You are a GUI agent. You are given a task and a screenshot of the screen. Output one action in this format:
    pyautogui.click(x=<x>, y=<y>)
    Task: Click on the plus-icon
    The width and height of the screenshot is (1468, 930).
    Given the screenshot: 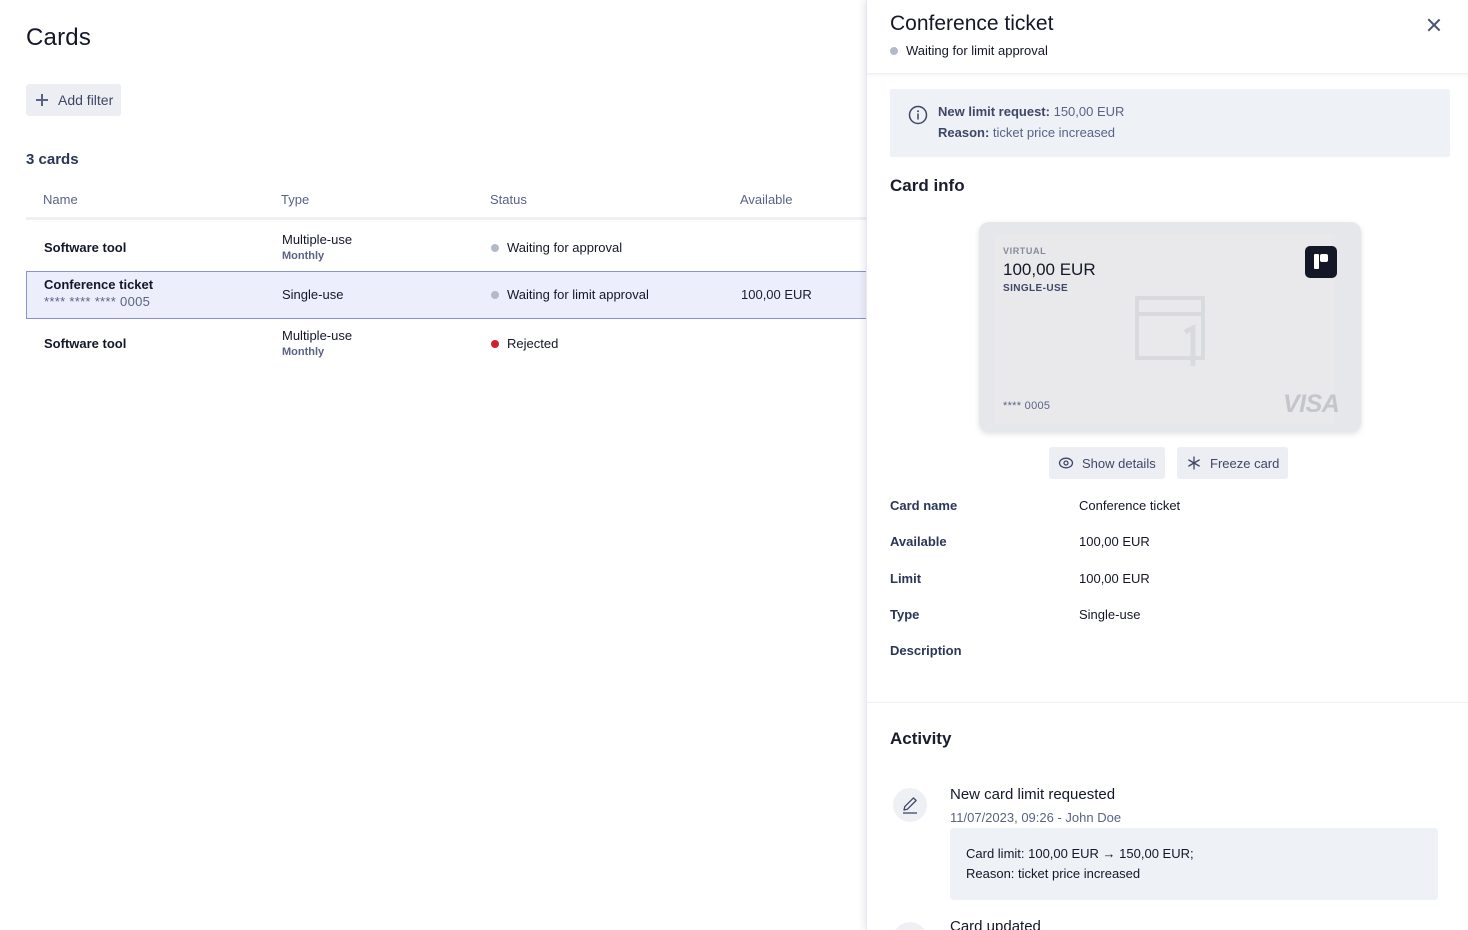 What is the action you would take?
    pyautogui.click(x=42, y=100)
    